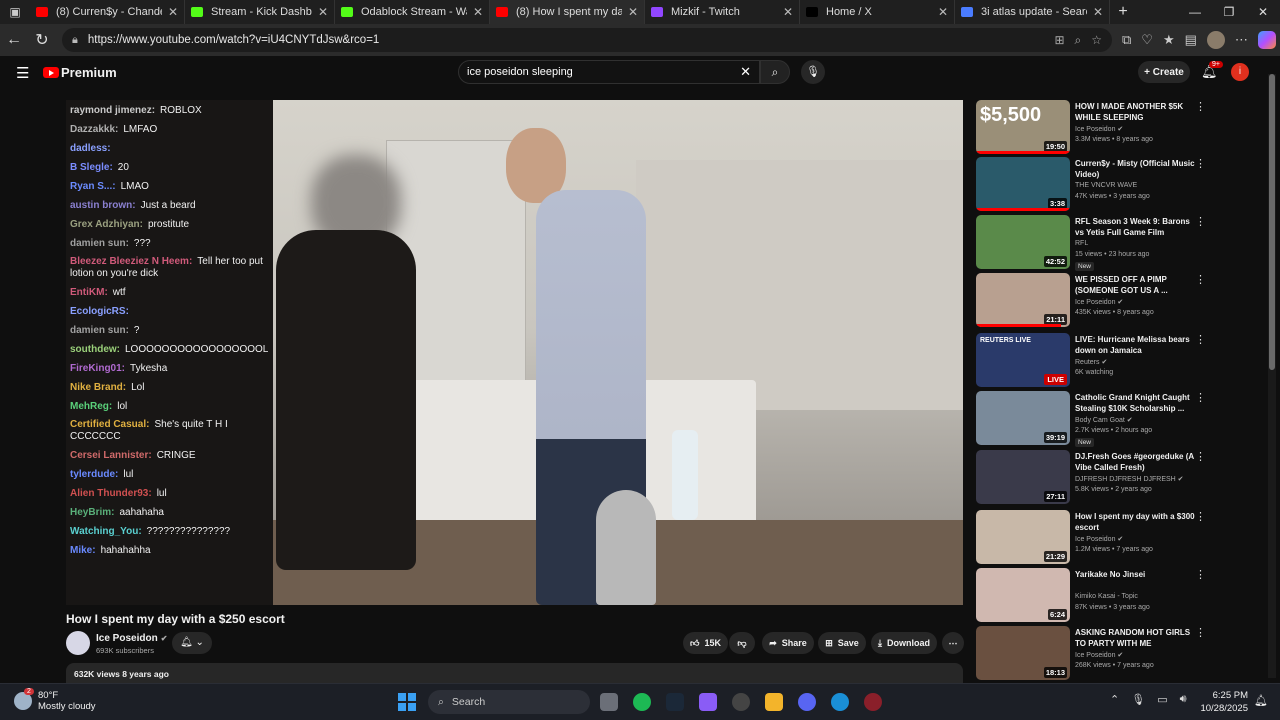  I want to click on display-icon: ▭, so click(1162, 699).